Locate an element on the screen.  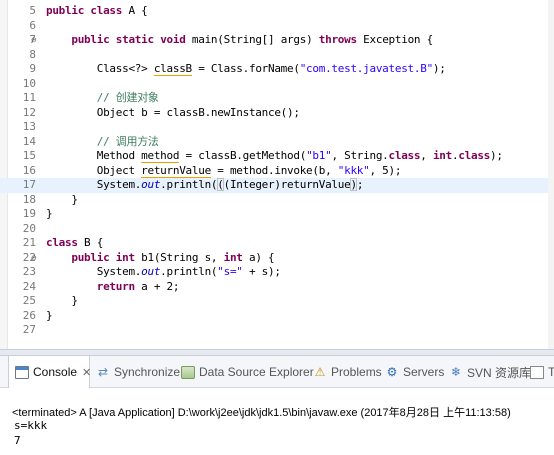
line-number: 25 is located at coordinates (29, 300).